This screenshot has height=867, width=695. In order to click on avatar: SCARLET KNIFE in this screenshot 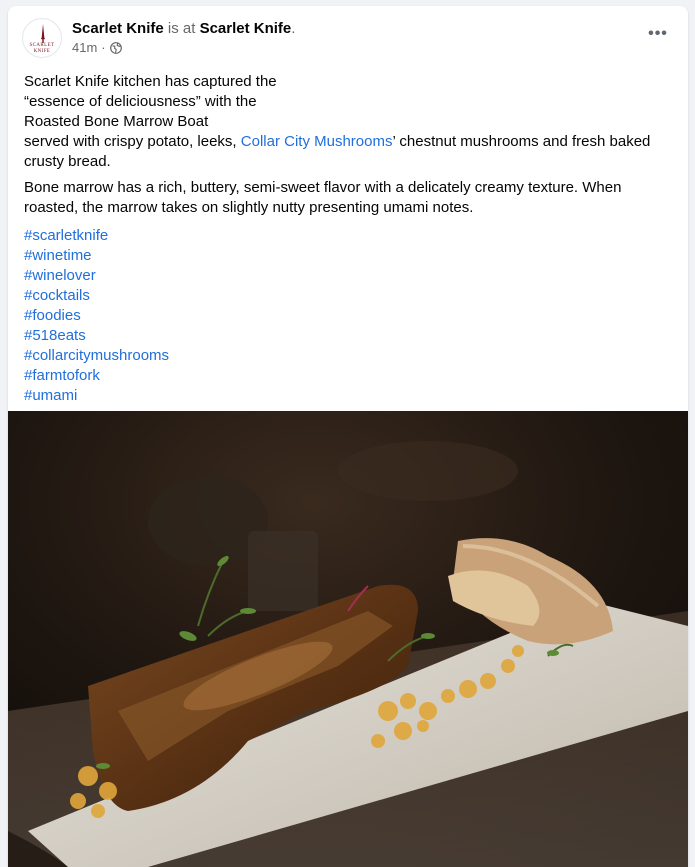, I will do `click(42, 38)`.